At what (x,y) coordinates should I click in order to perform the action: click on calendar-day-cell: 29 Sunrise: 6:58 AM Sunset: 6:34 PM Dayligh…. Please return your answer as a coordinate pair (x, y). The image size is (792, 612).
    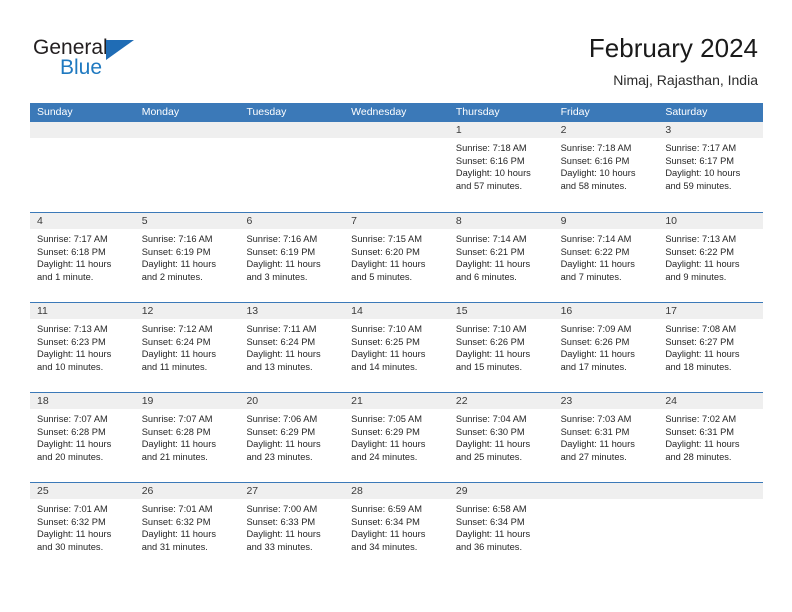
    Looking at the image, I should click on (501, 527).